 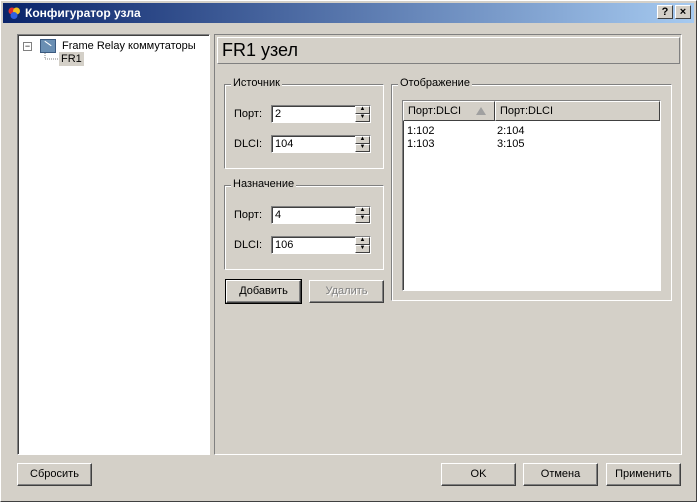 I want to click on window-title: Конфигуратор узла, so click(x=83, y=13).